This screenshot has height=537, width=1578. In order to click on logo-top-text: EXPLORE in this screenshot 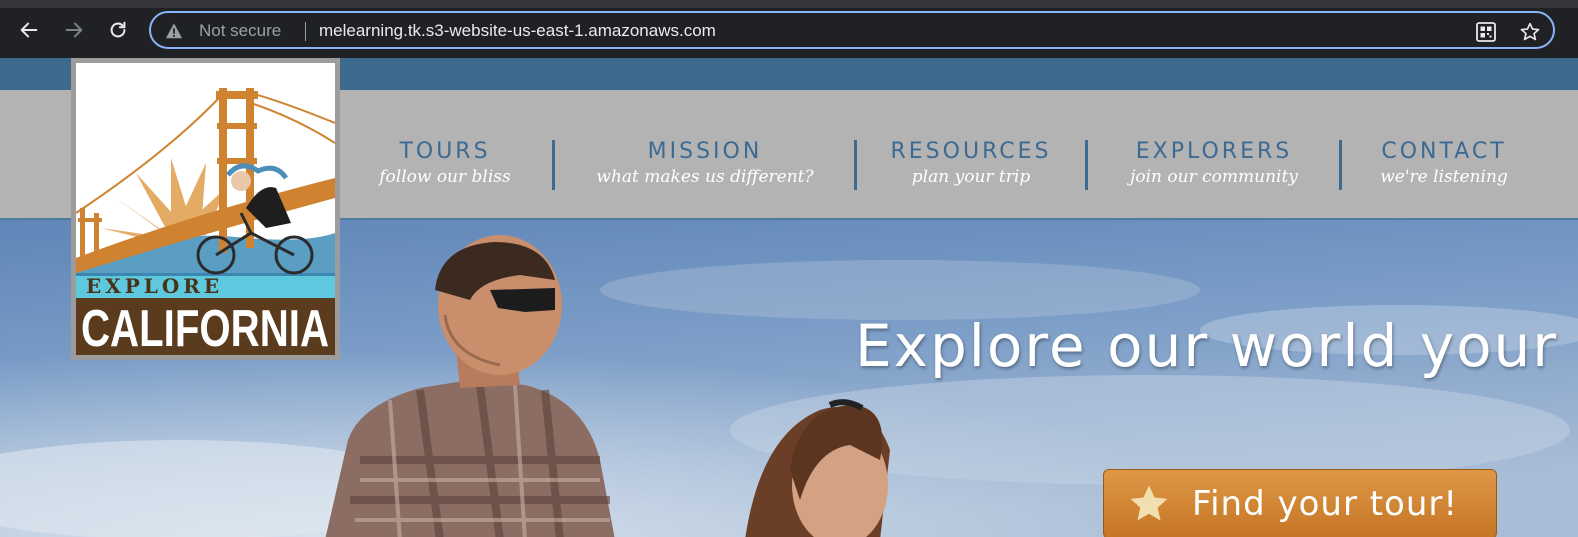, I will do `click(154, 286)`.